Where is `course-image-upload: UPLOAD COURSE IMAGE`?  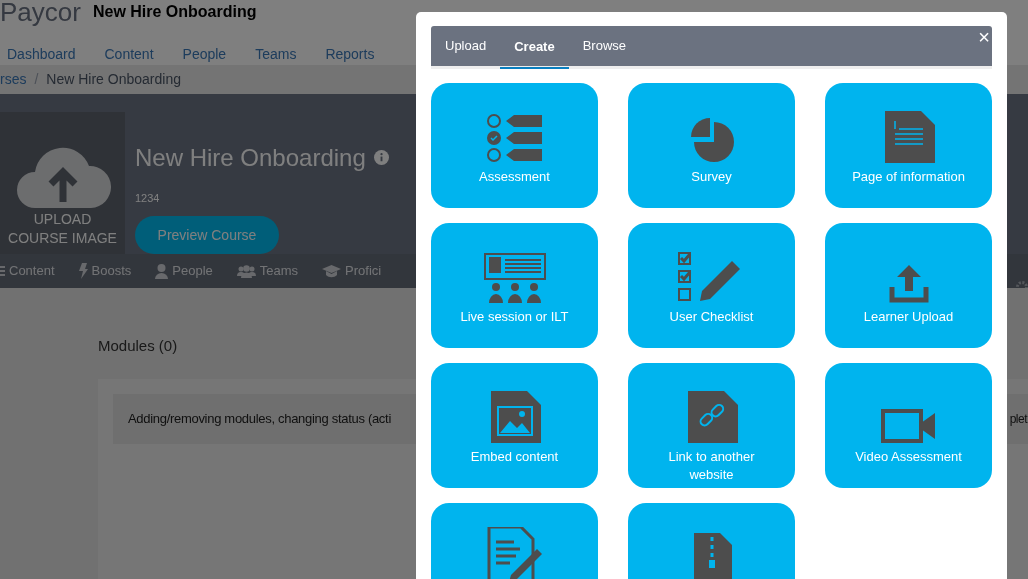 course-image-upload: UPLOAD COURSE IMAGE is located at coordinates (62, 183).